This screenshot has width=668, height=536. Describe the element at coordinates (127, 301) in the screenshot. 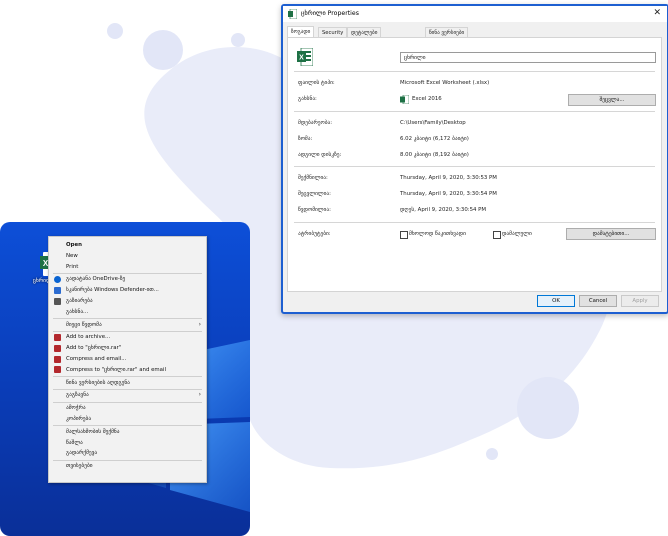

I see `context-menu-item: გაზიარება` at that location.